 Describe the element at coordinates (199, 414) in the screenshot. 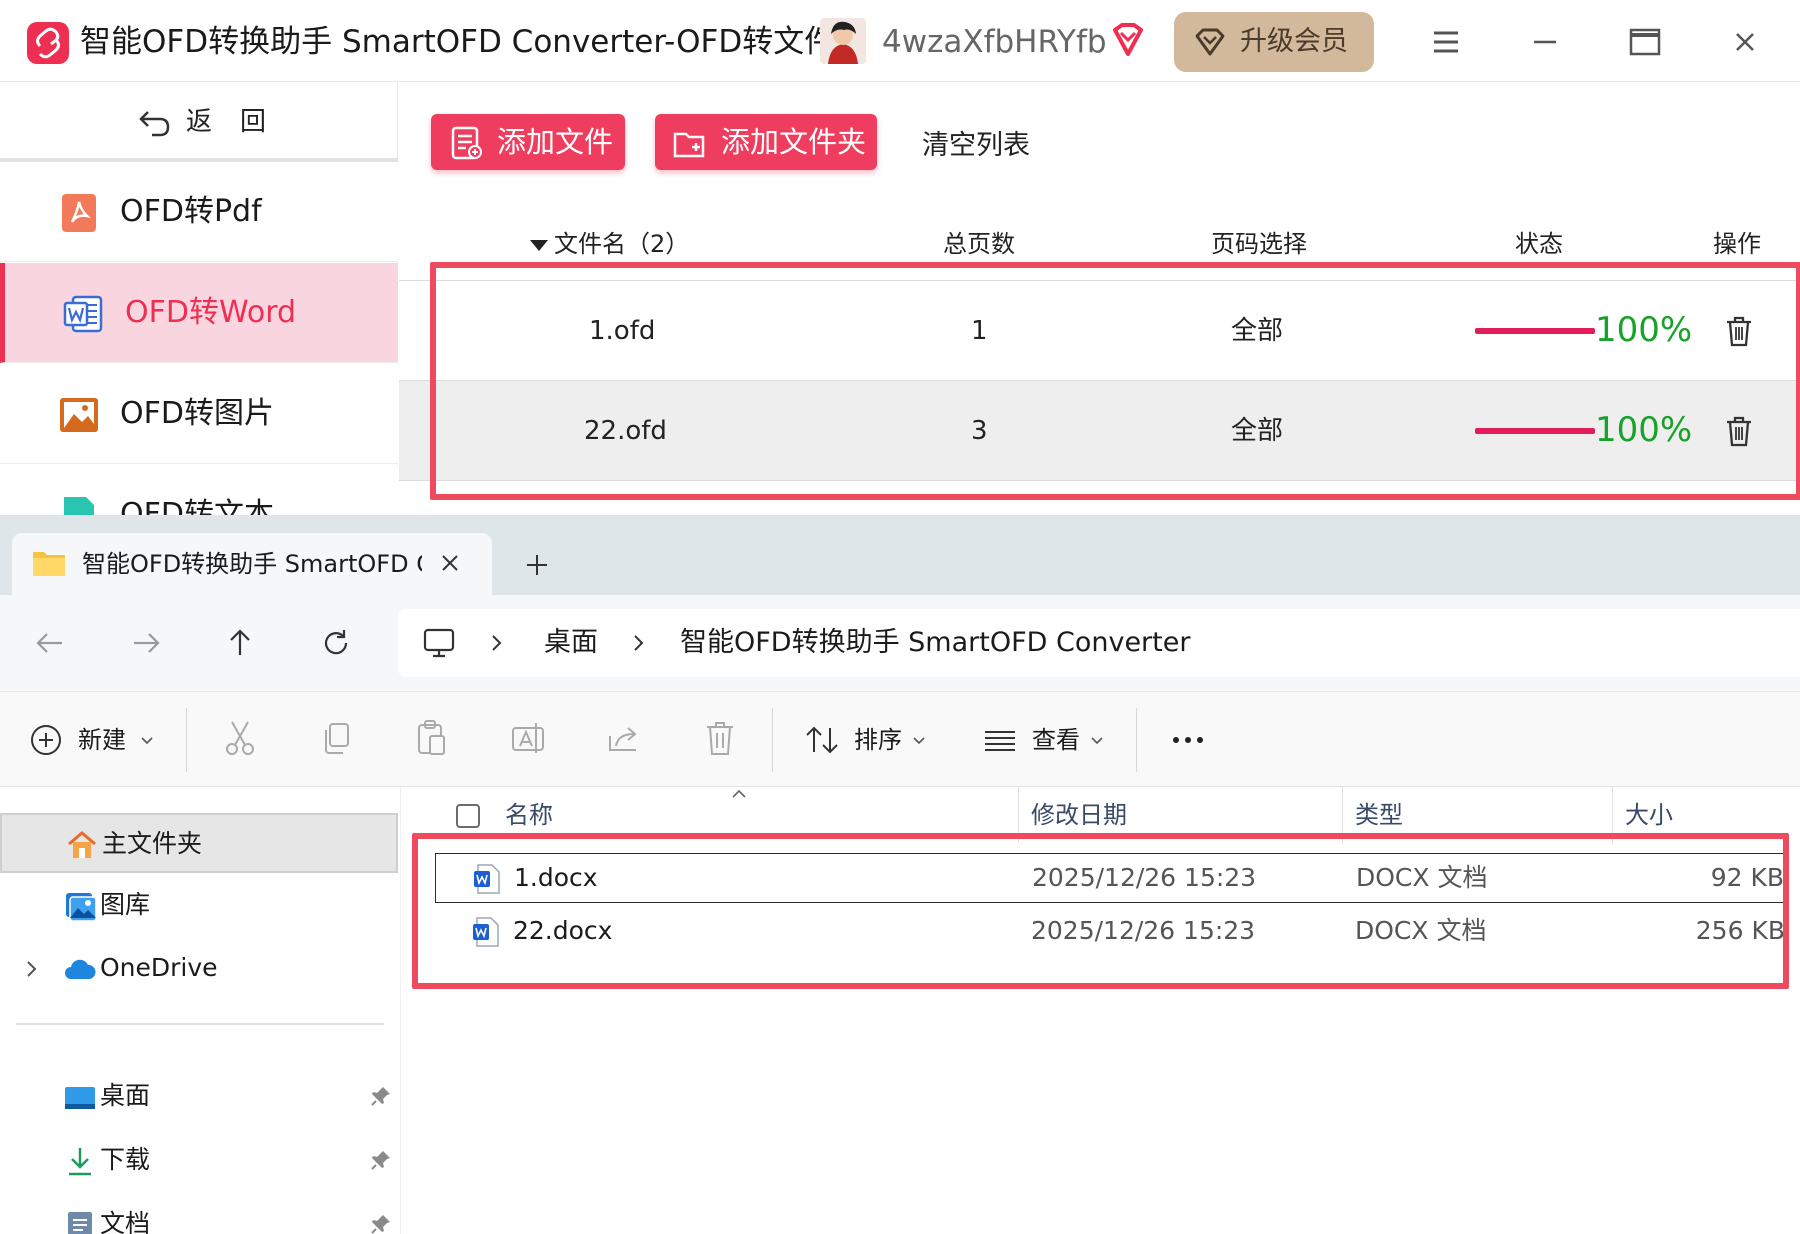

I see `sidebar-item-ofd-to-image: OFD转图片` at that location.